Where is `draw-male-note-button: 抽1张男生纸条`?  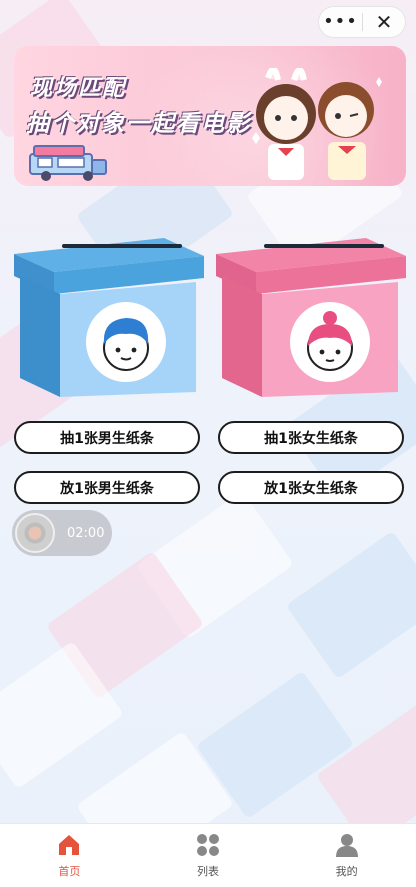 draw-male-note-button: 抽1张男生纸条 is located at coordinates (107, 437).